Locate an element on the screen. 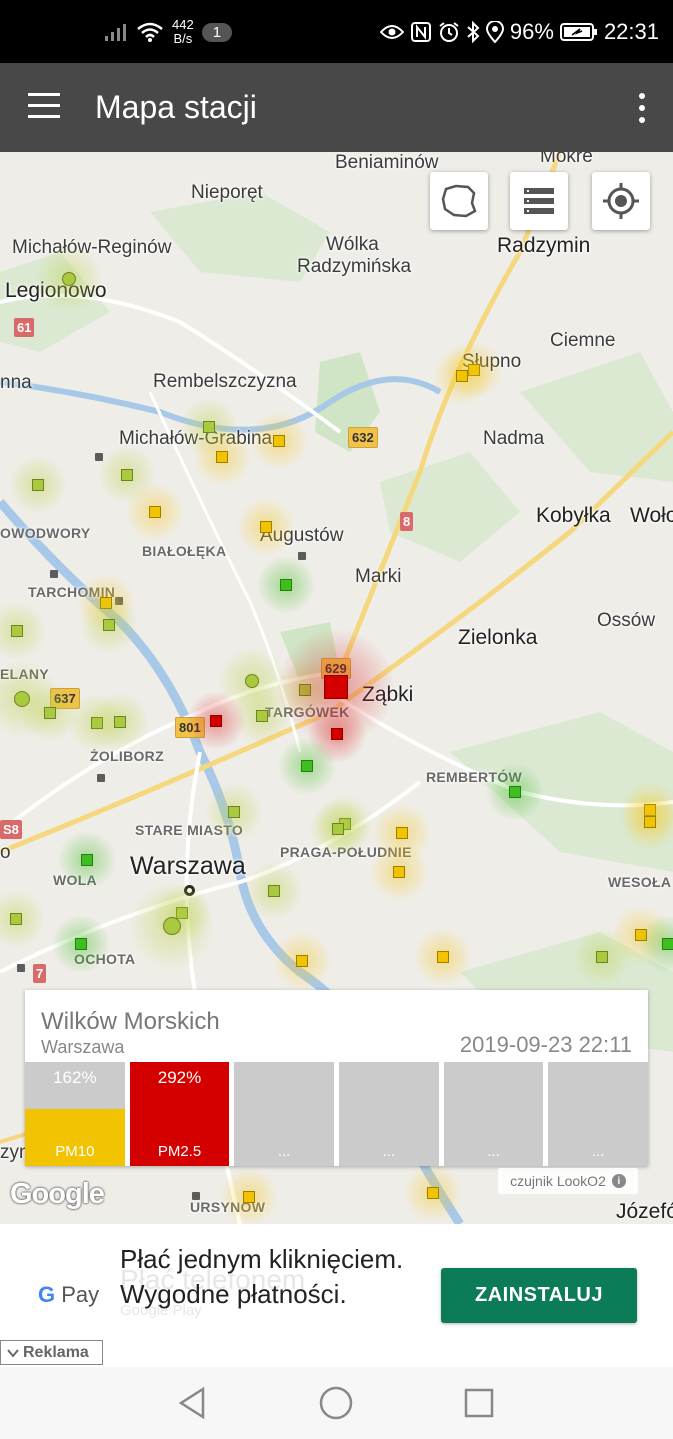 Image resolution: width=673 pixels, height=1439 pixels. station-list-button is located at coordinates (539, 201).